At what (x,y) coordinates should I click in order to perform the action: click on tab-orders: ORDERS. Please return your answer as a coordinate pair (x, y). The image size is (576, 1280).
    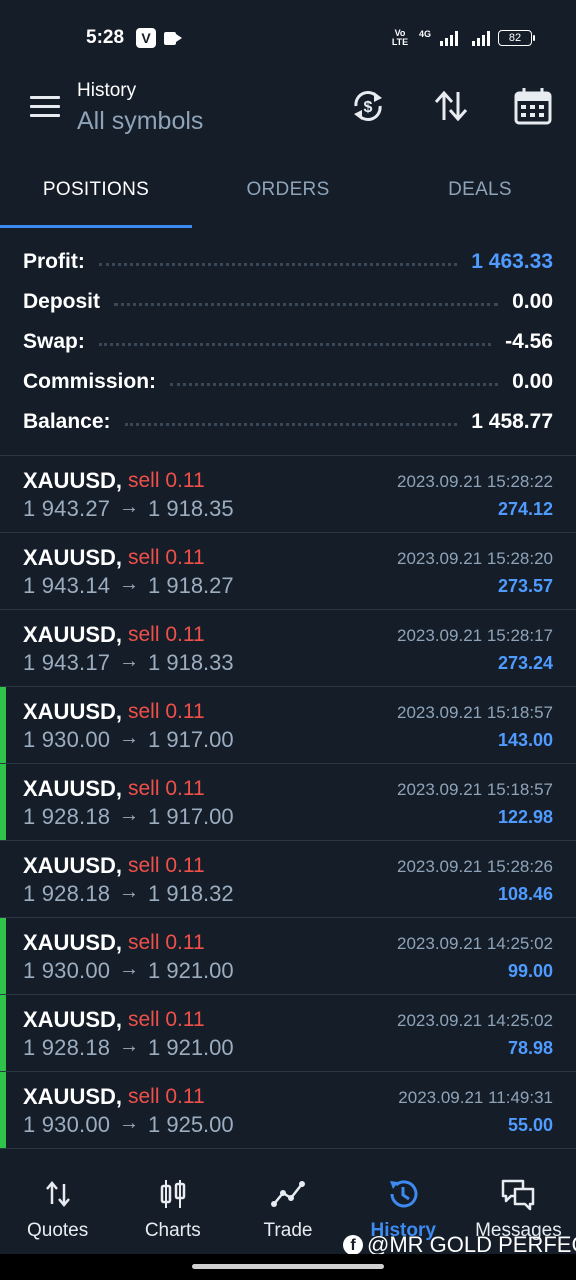
    Looking at the image, I should click on (288, 190).